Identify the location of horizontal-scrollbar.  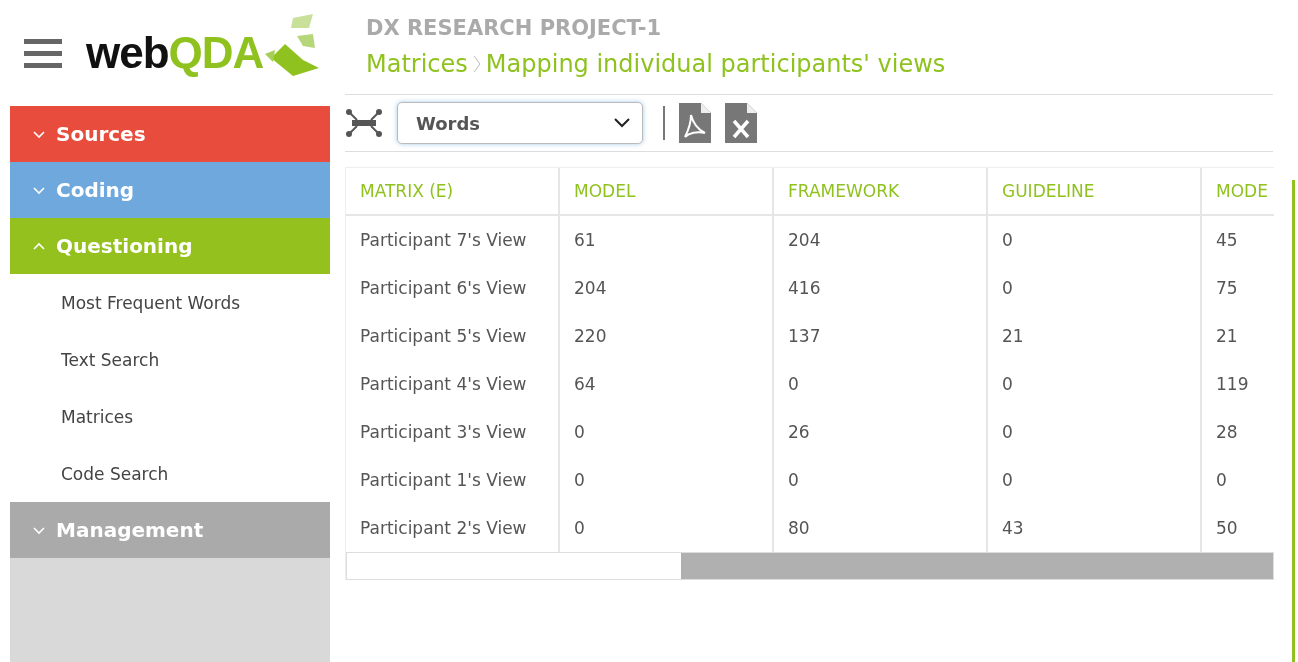
(810, 566).